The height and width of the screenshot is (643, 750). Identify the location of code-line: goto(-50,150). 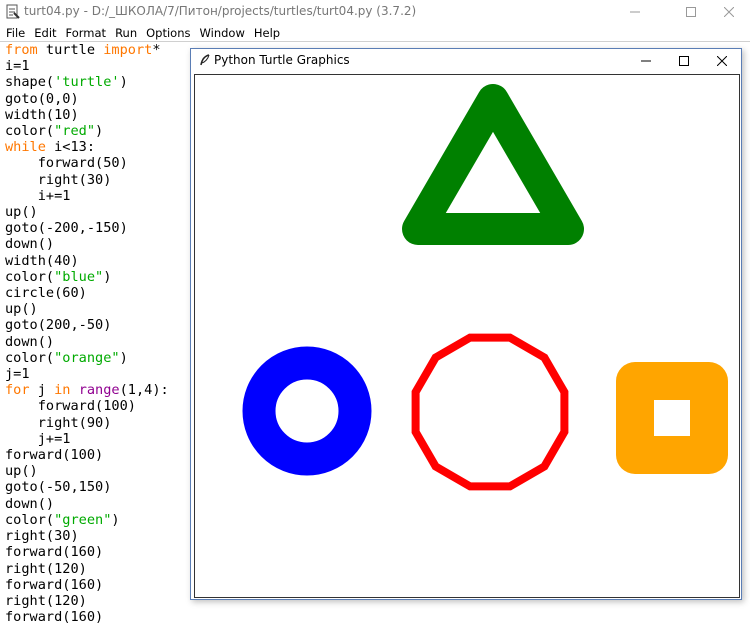
(87, 487).